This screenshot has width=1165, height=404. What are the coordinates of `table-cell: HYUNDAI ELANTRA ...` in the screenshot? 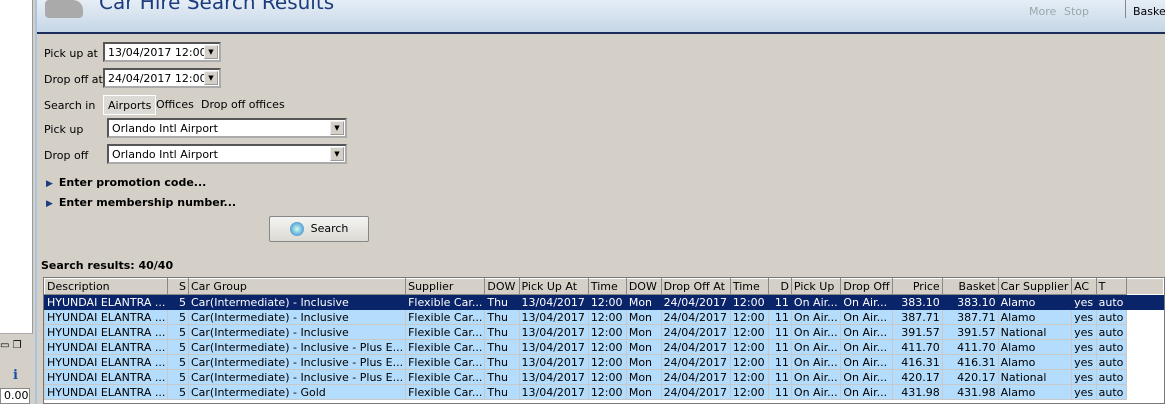 It's located at (106, 347).